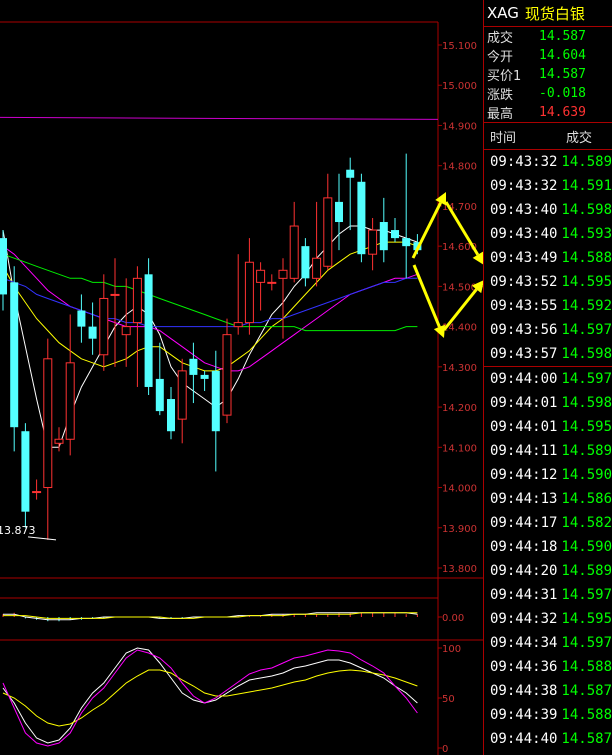 The height and width of the screenshot is (755, 612). Describe the element at coordinates (562, 112) in the screenshot. I see `quote-value: 14.639` at that location.